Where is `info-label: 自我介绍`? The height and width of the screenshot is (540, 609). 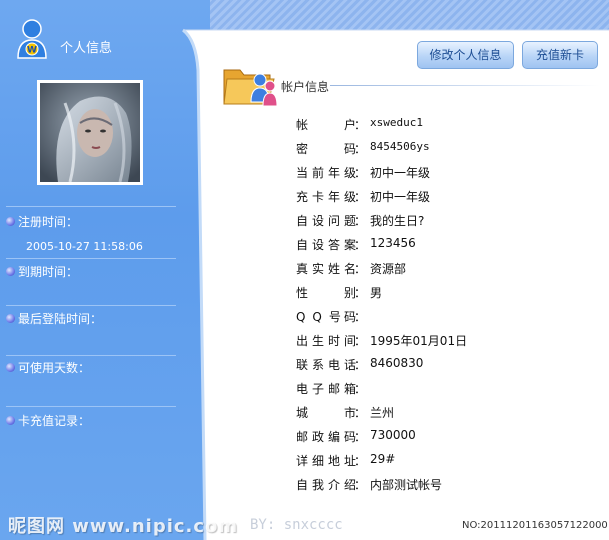 info-label: 自我介绍 is located at coordinates (326, 485).